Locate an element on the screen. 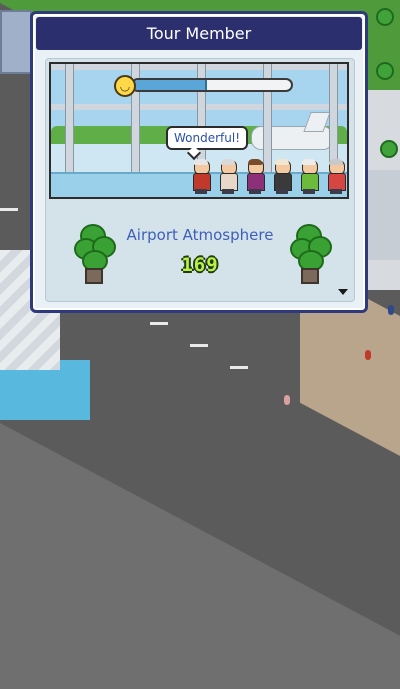  terminal-view-image: ◡ Wonderful! is located at coordinates (199, 130).